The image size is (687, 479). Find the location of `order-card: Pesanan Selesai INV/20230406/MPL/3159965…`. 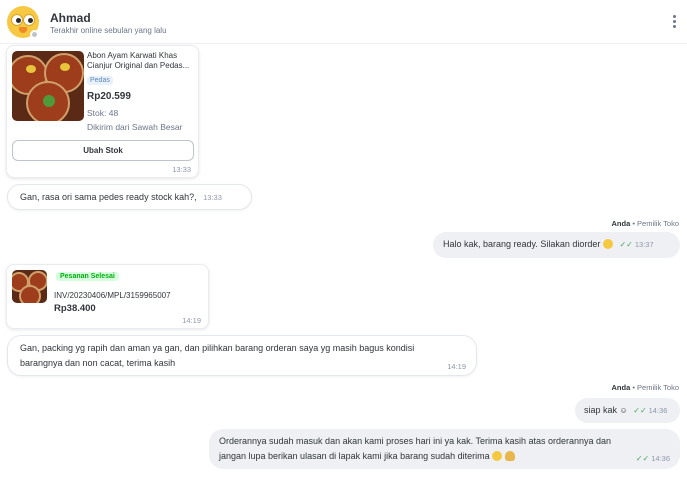

order-card: Pesanan Selesai INV/20230406/MPL/3159965… is located at coordinates (107, 296).